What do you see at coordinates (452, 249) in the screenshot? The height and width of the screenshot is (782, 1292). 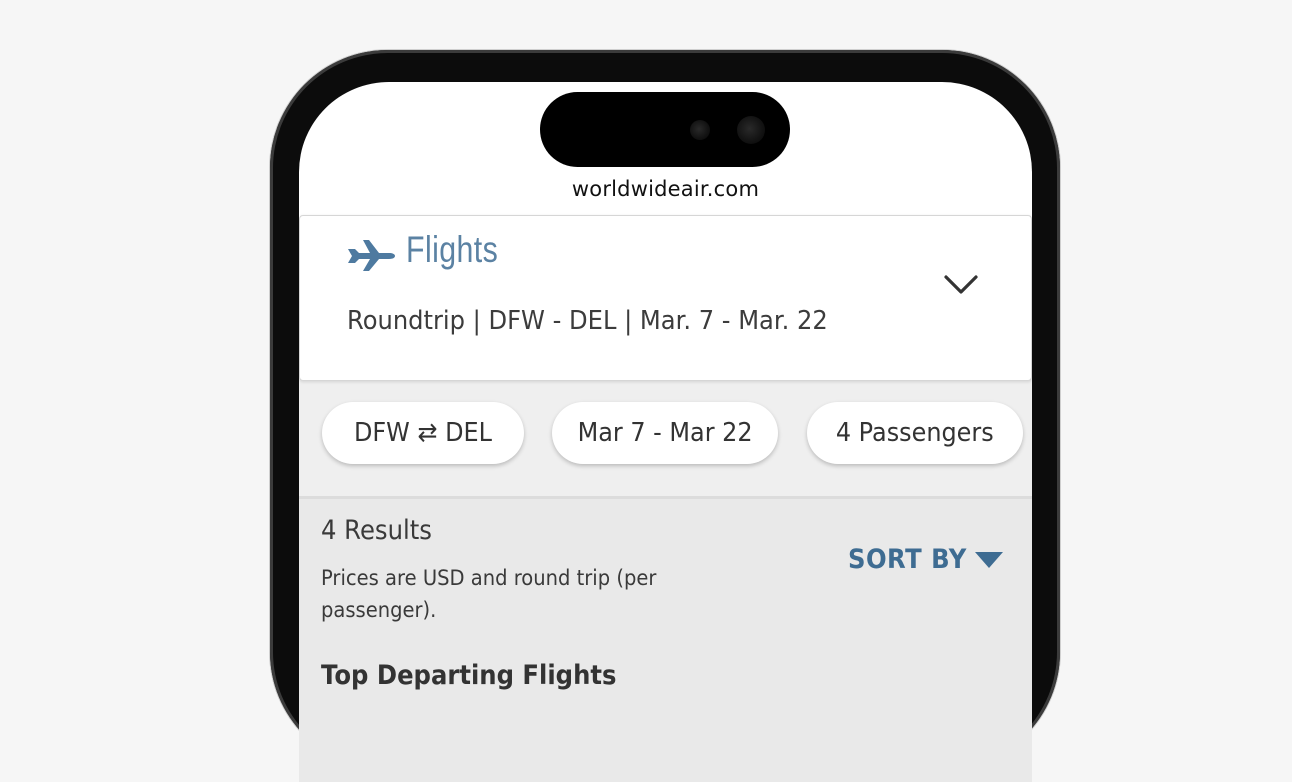 I see `page-title: Flights` at bounding box center [452, 249].